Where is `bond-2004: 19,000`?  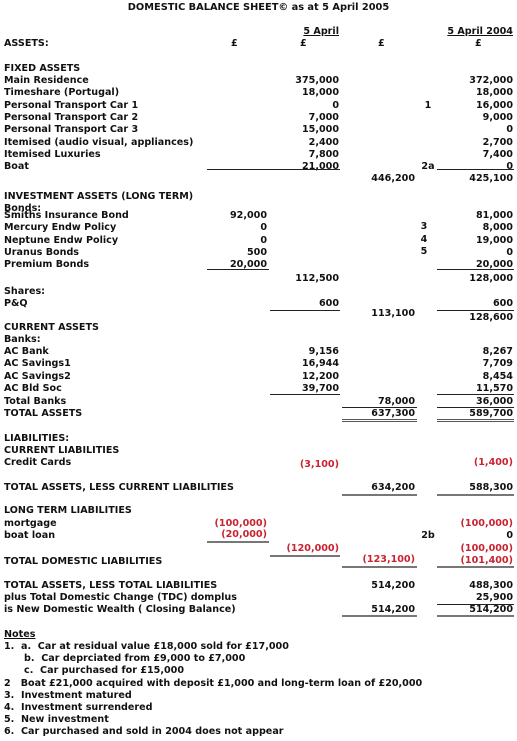
bond-2004: 19,000 is located at coordinates (494, 240).